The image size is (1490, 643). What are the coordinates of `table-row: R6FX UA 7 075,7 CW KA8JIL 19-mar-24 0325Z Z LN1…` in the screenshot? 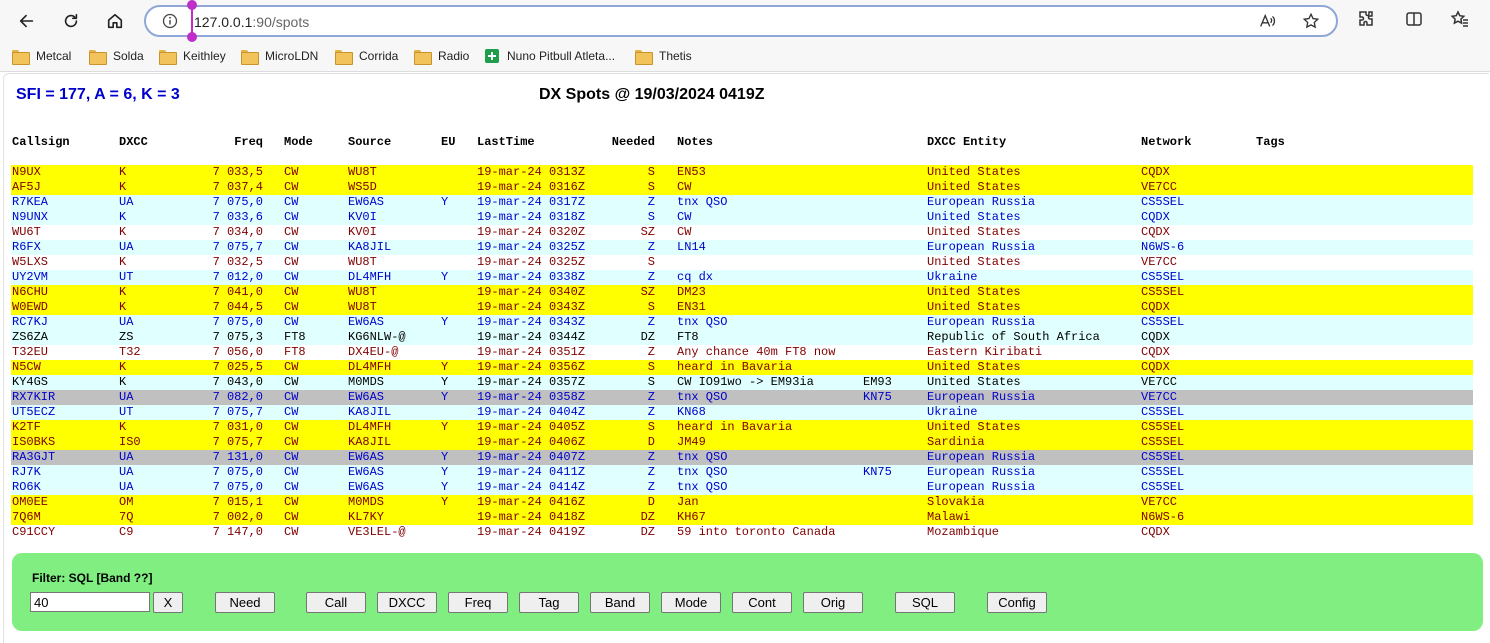 It's located at (742, 247).